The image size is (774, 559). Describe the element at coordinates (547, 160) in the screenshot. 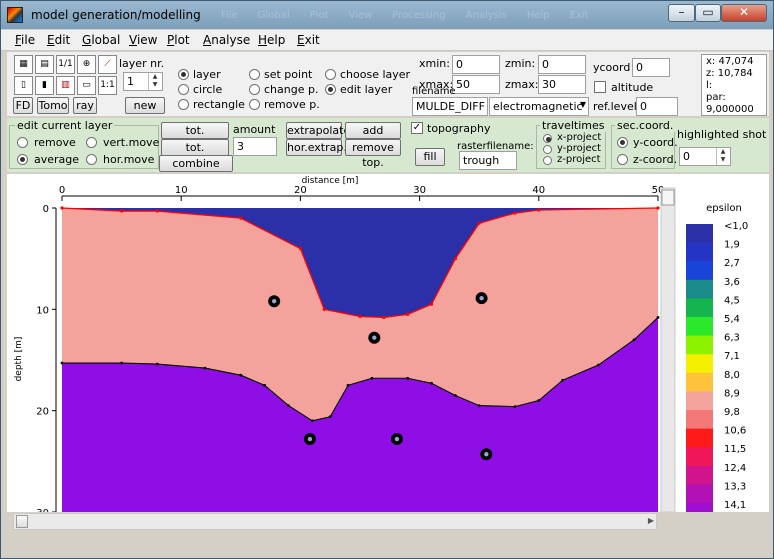

I see `radio-z-project` at that location.